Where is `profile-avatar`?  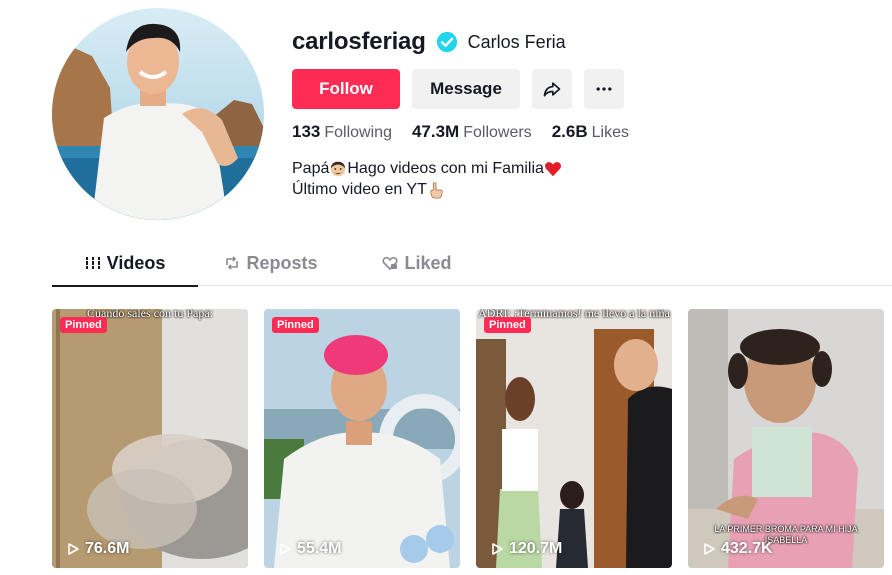
profile-avatar is located at coordinates (158, 114).